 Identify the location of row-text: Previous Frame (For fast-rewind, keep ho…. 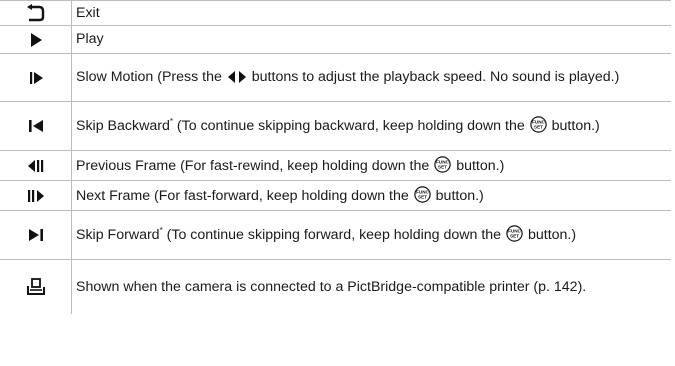
(253, 165).